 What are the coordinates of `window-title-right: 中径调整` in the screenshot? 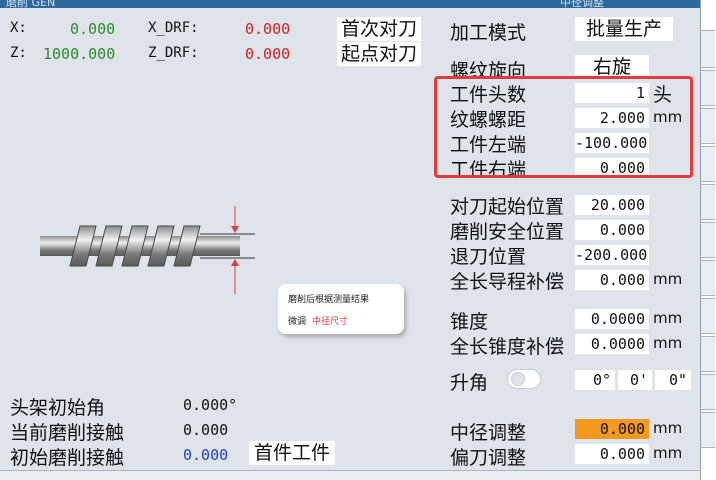 It's located at (582, 4).